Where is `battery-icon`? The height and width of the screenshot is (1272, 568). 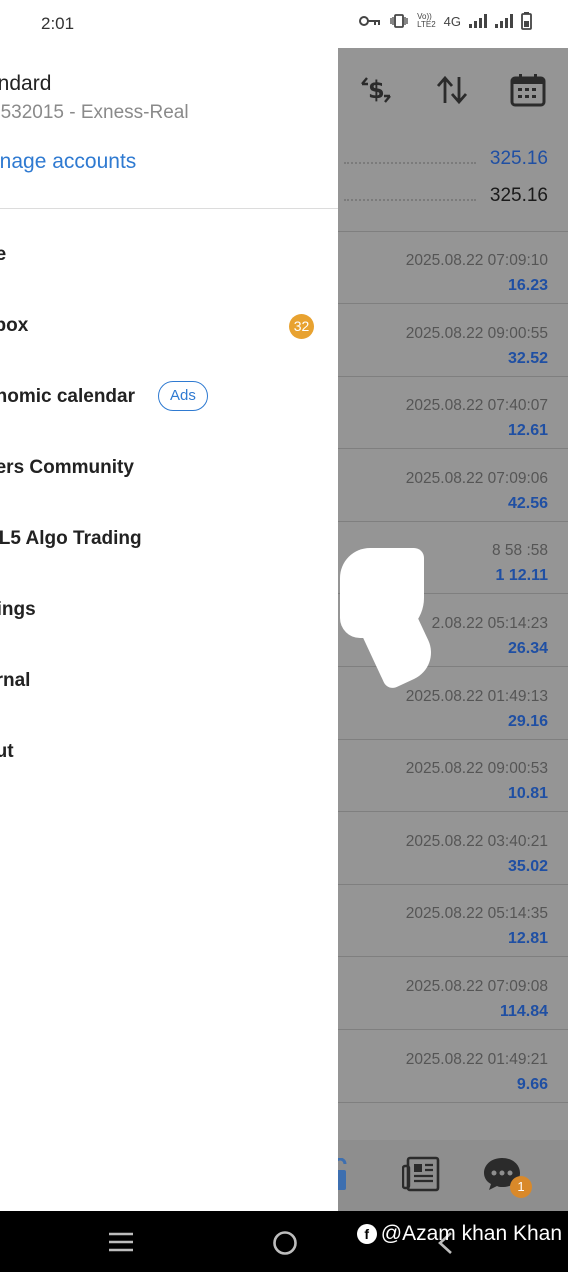
battery-icon is located at coordinates (526, 21).